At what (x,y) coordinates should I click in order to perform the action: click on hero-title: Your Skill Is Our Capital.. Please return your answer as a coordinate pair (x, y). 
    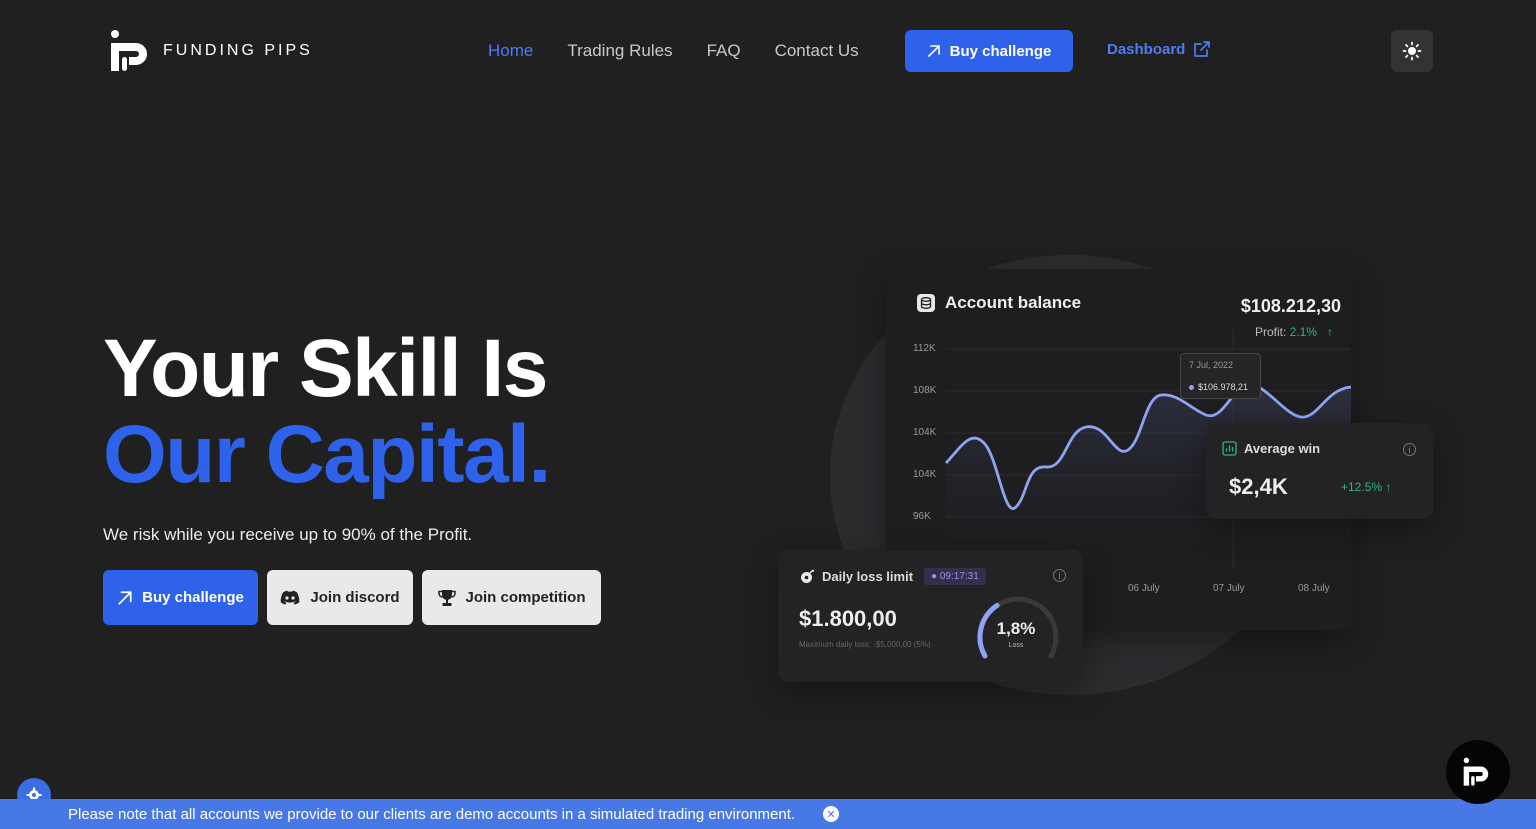
    Looking at the image, I should click on (327, 411).